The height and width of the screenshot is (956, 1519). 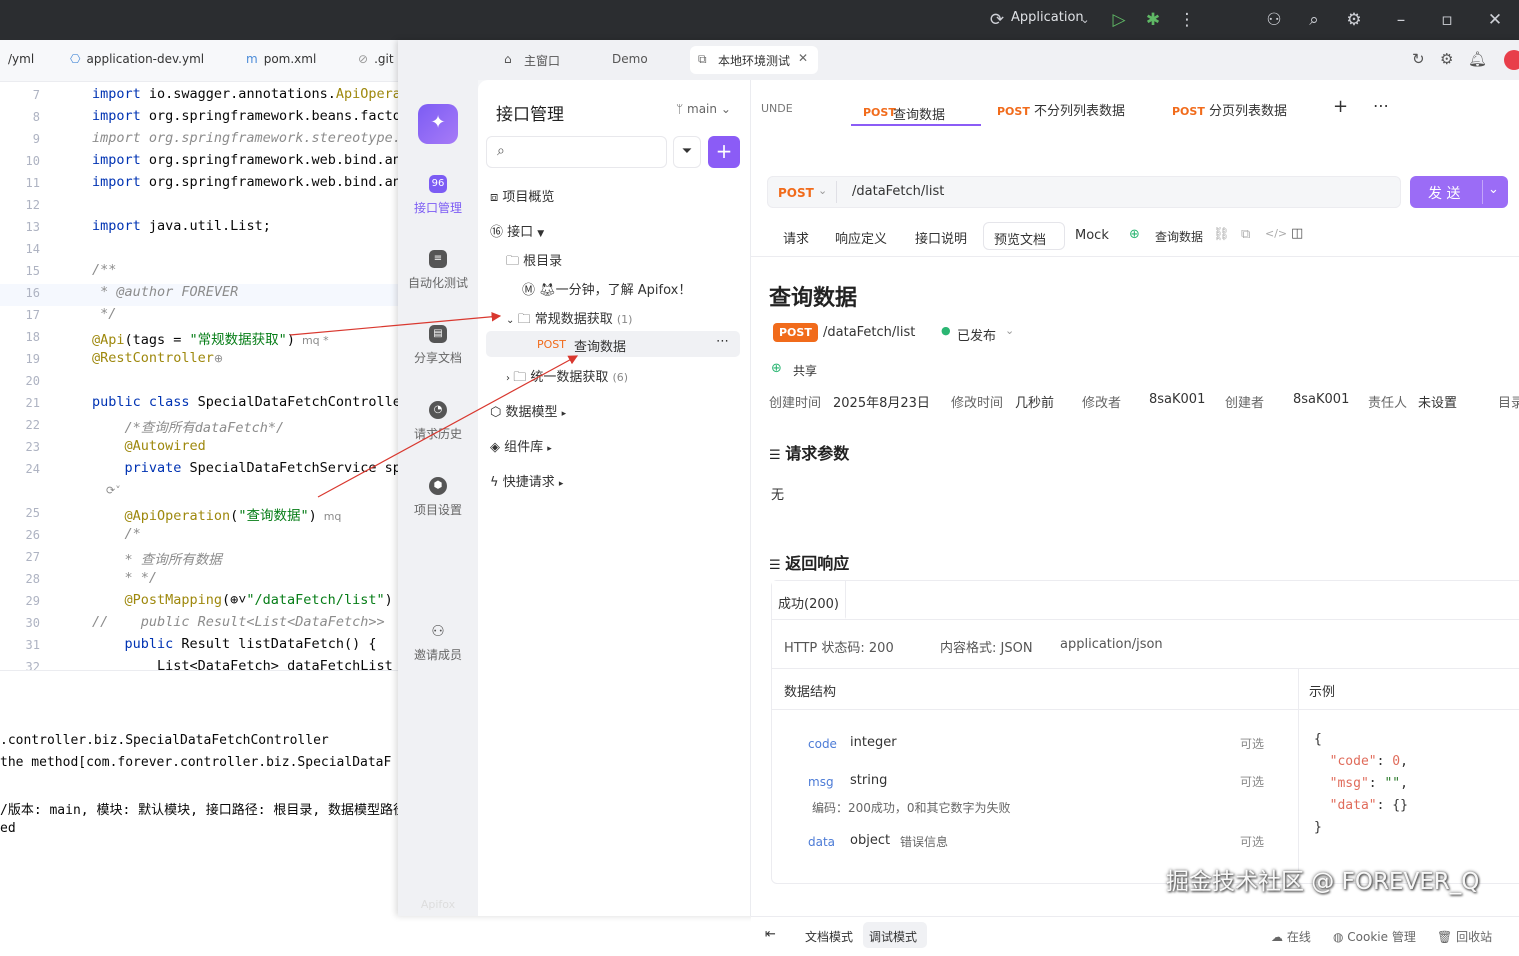 I want to click on code-line: /*, so click(x=116, y=534).